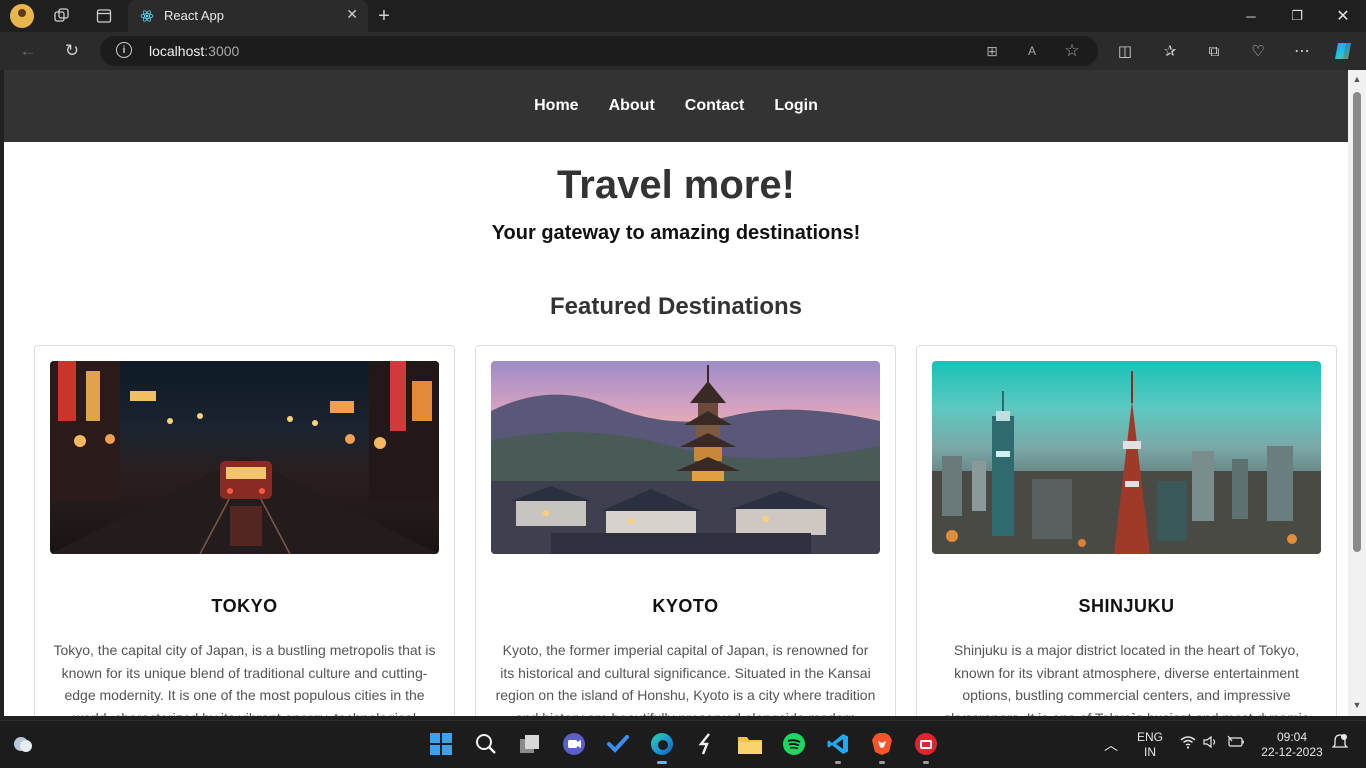 The image size is (1366, 768). What do you see at coordinates (683, 16) in the screenshot?
I see `browser-tab-bar: React App ✕ + ─ ❐ ✕` at bounding box center [683, 16].